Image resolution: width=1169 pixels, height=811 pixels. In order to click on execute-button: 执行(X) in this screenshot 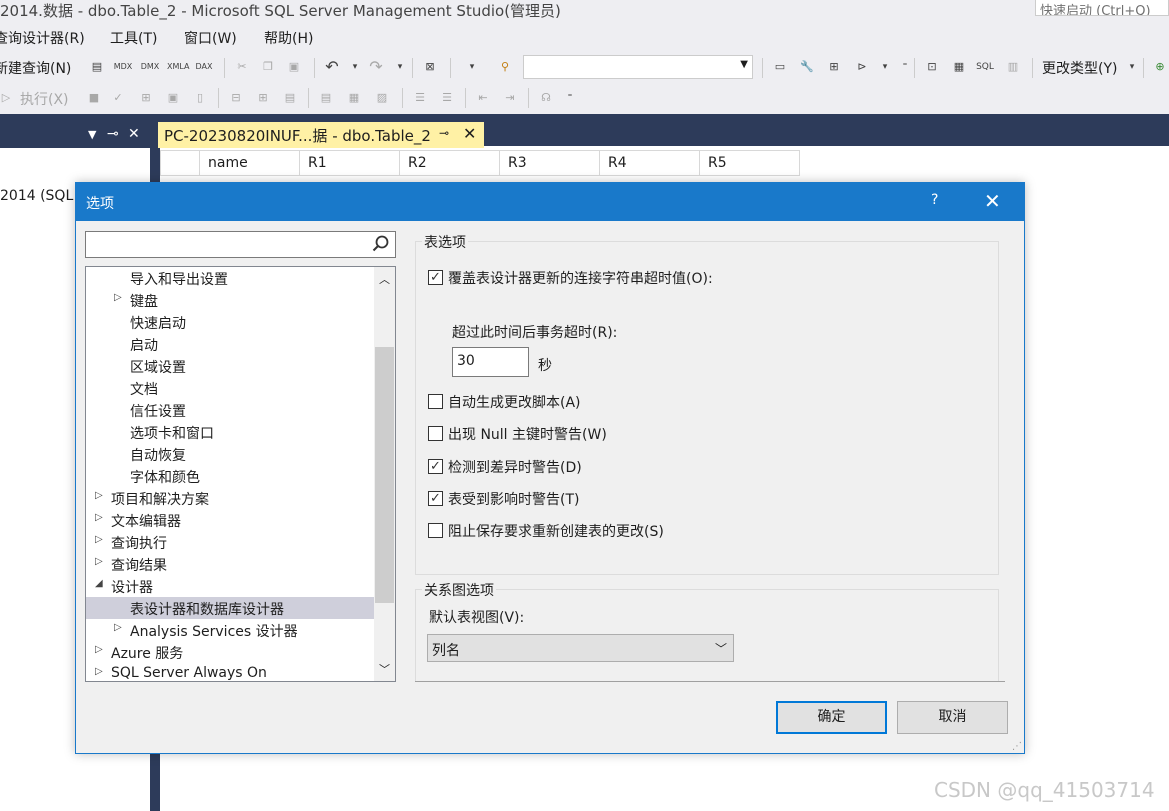, I will do `click(44, 99)`.